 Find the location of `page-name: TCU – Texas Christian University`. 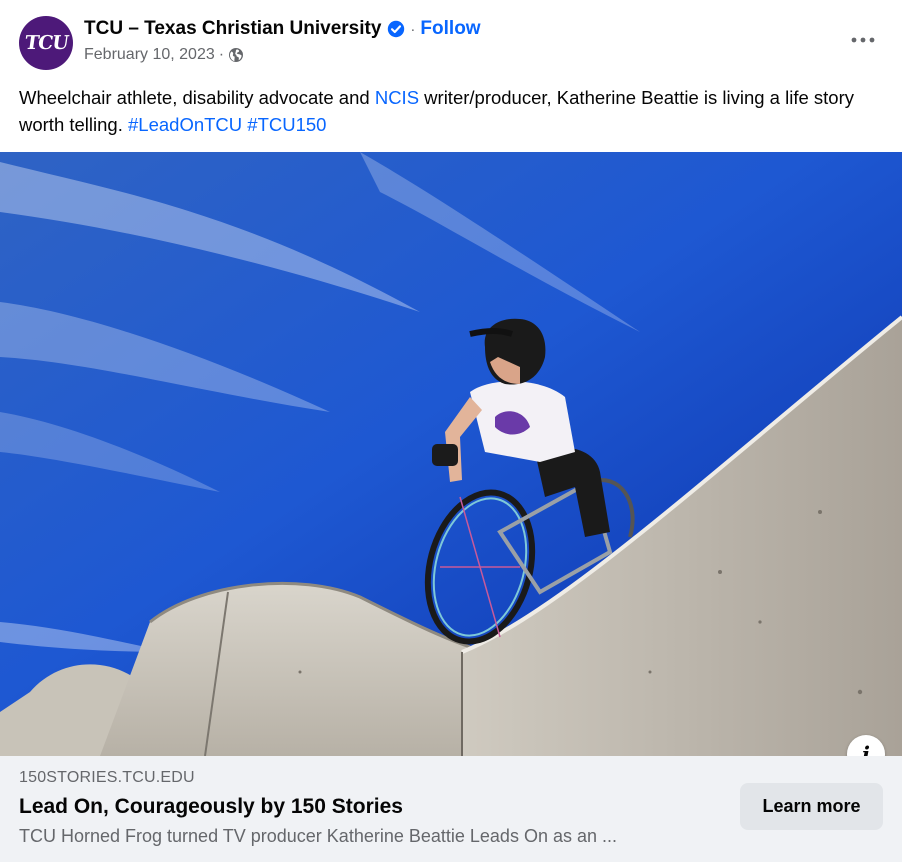

page-name: TCU – Texas Christian University is located at coordinates (232, 29).